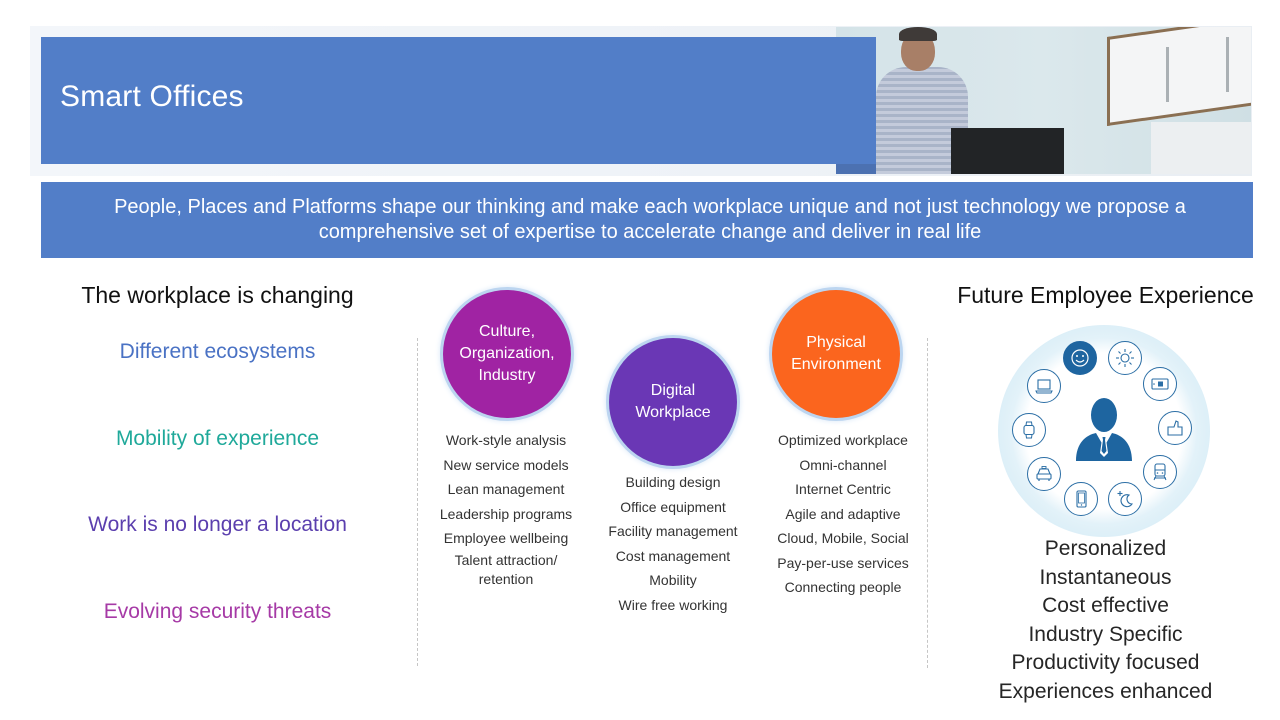 The image size is (1280, 720). Describe the element at coordinates (673, 506) in the screenshot. I see `list-item: Office equipment` at that location.